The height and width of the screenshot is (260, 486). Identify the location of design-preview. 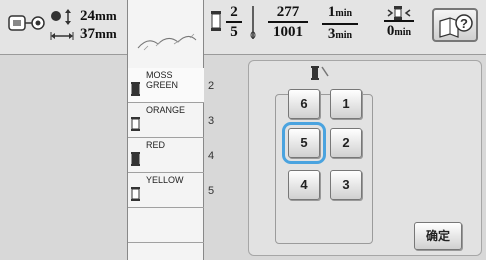
(165, 34).